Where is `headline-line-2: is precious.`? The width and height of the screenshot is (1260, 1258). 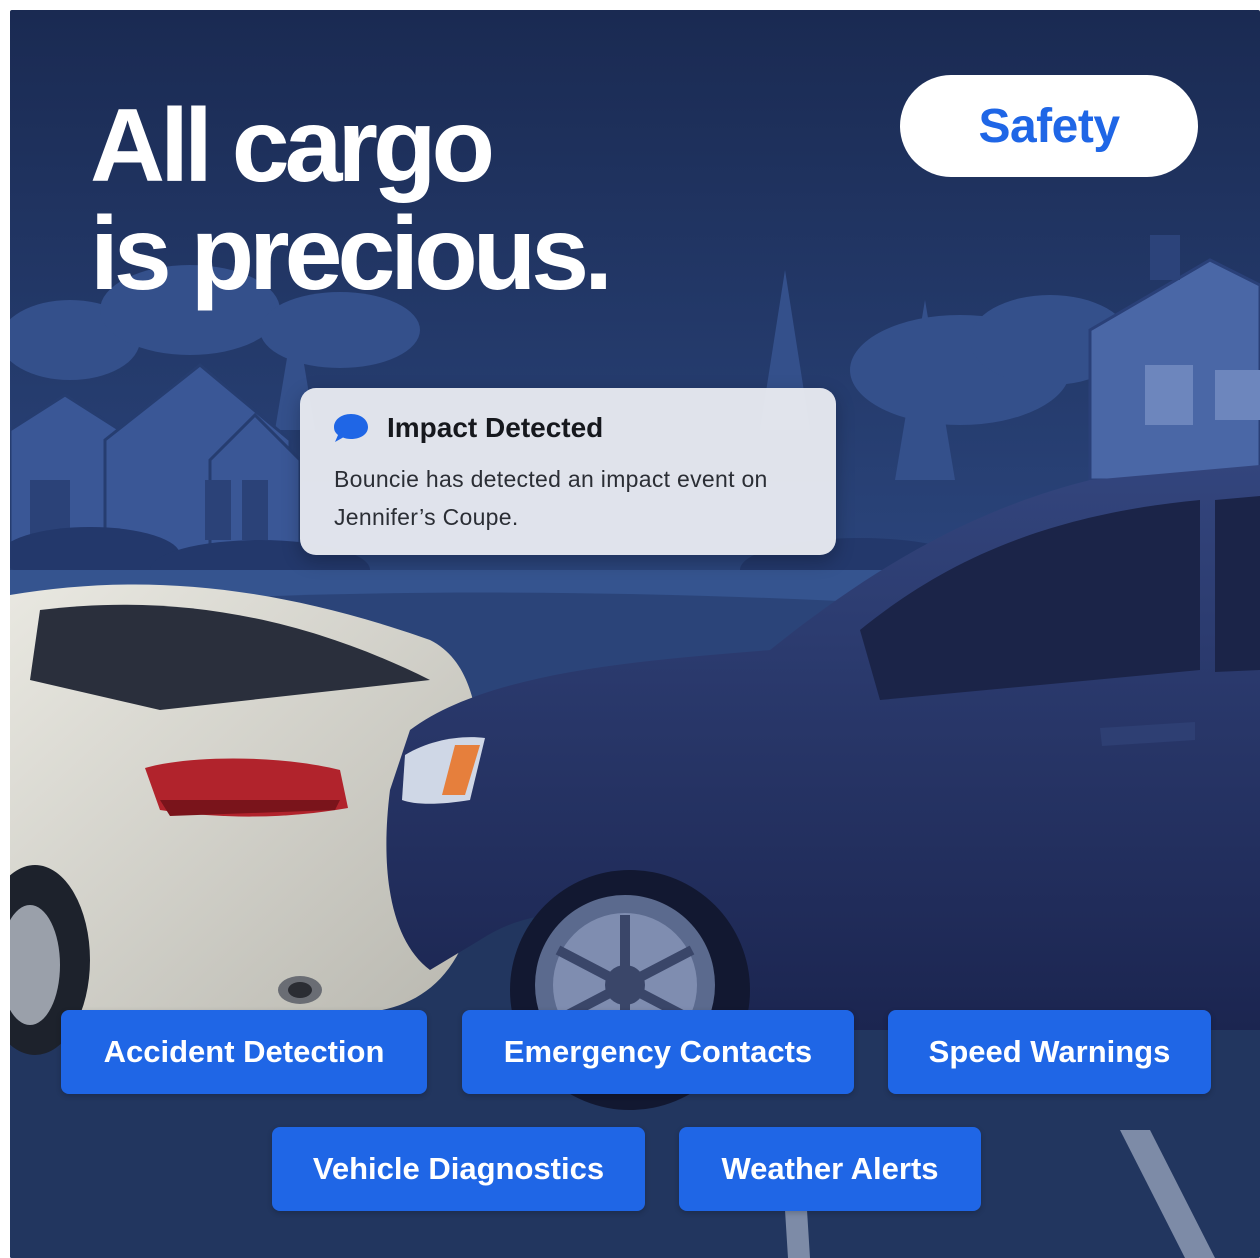
headline-line-2: is precious. is located at coordinates (351, 254).